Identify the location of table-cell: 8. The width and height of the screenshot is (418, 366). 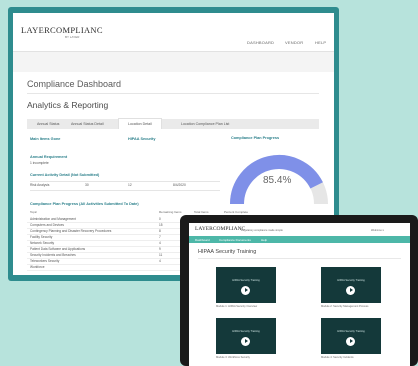
(160, 231).